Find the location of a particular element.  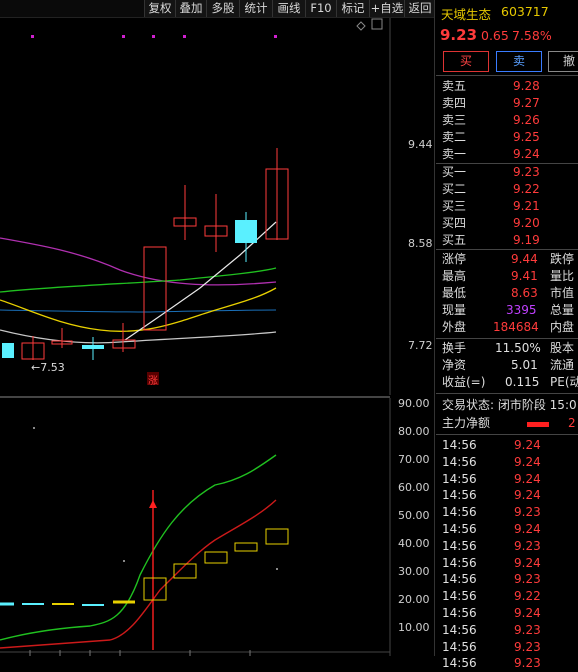

price-axis-label: 9.44 is located at coordinates (420, 144).